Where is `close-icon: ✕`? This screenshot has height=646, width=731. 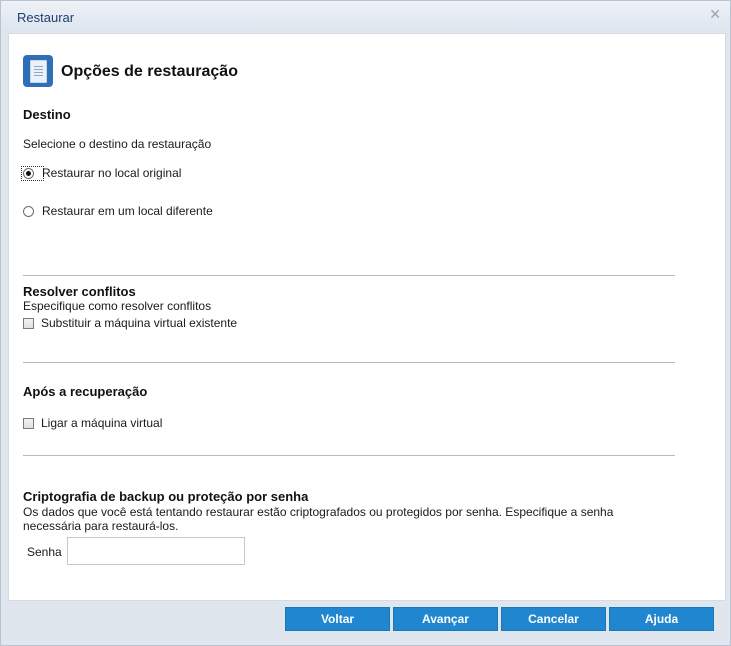 close-icon: ✕ is located at coordinates (715, 14).